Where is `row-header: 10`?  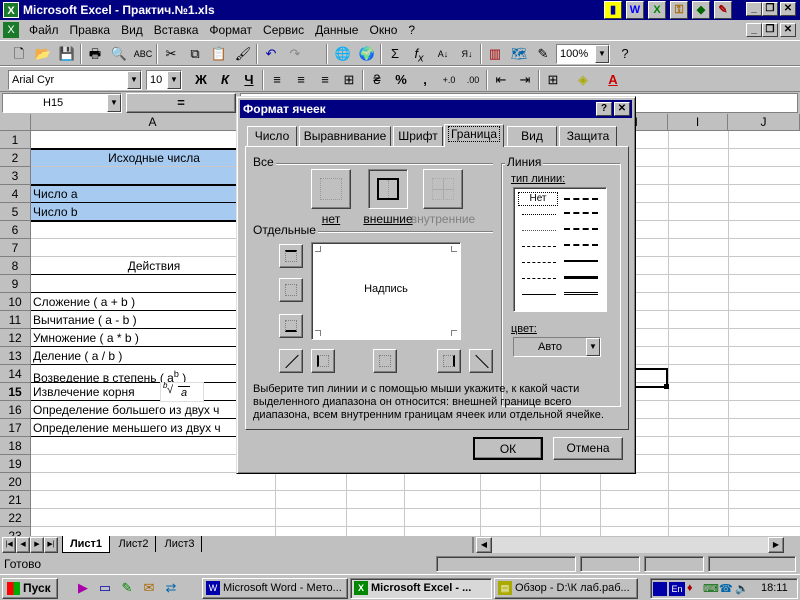
row-header: 10 is located at coordinates (15, 302).